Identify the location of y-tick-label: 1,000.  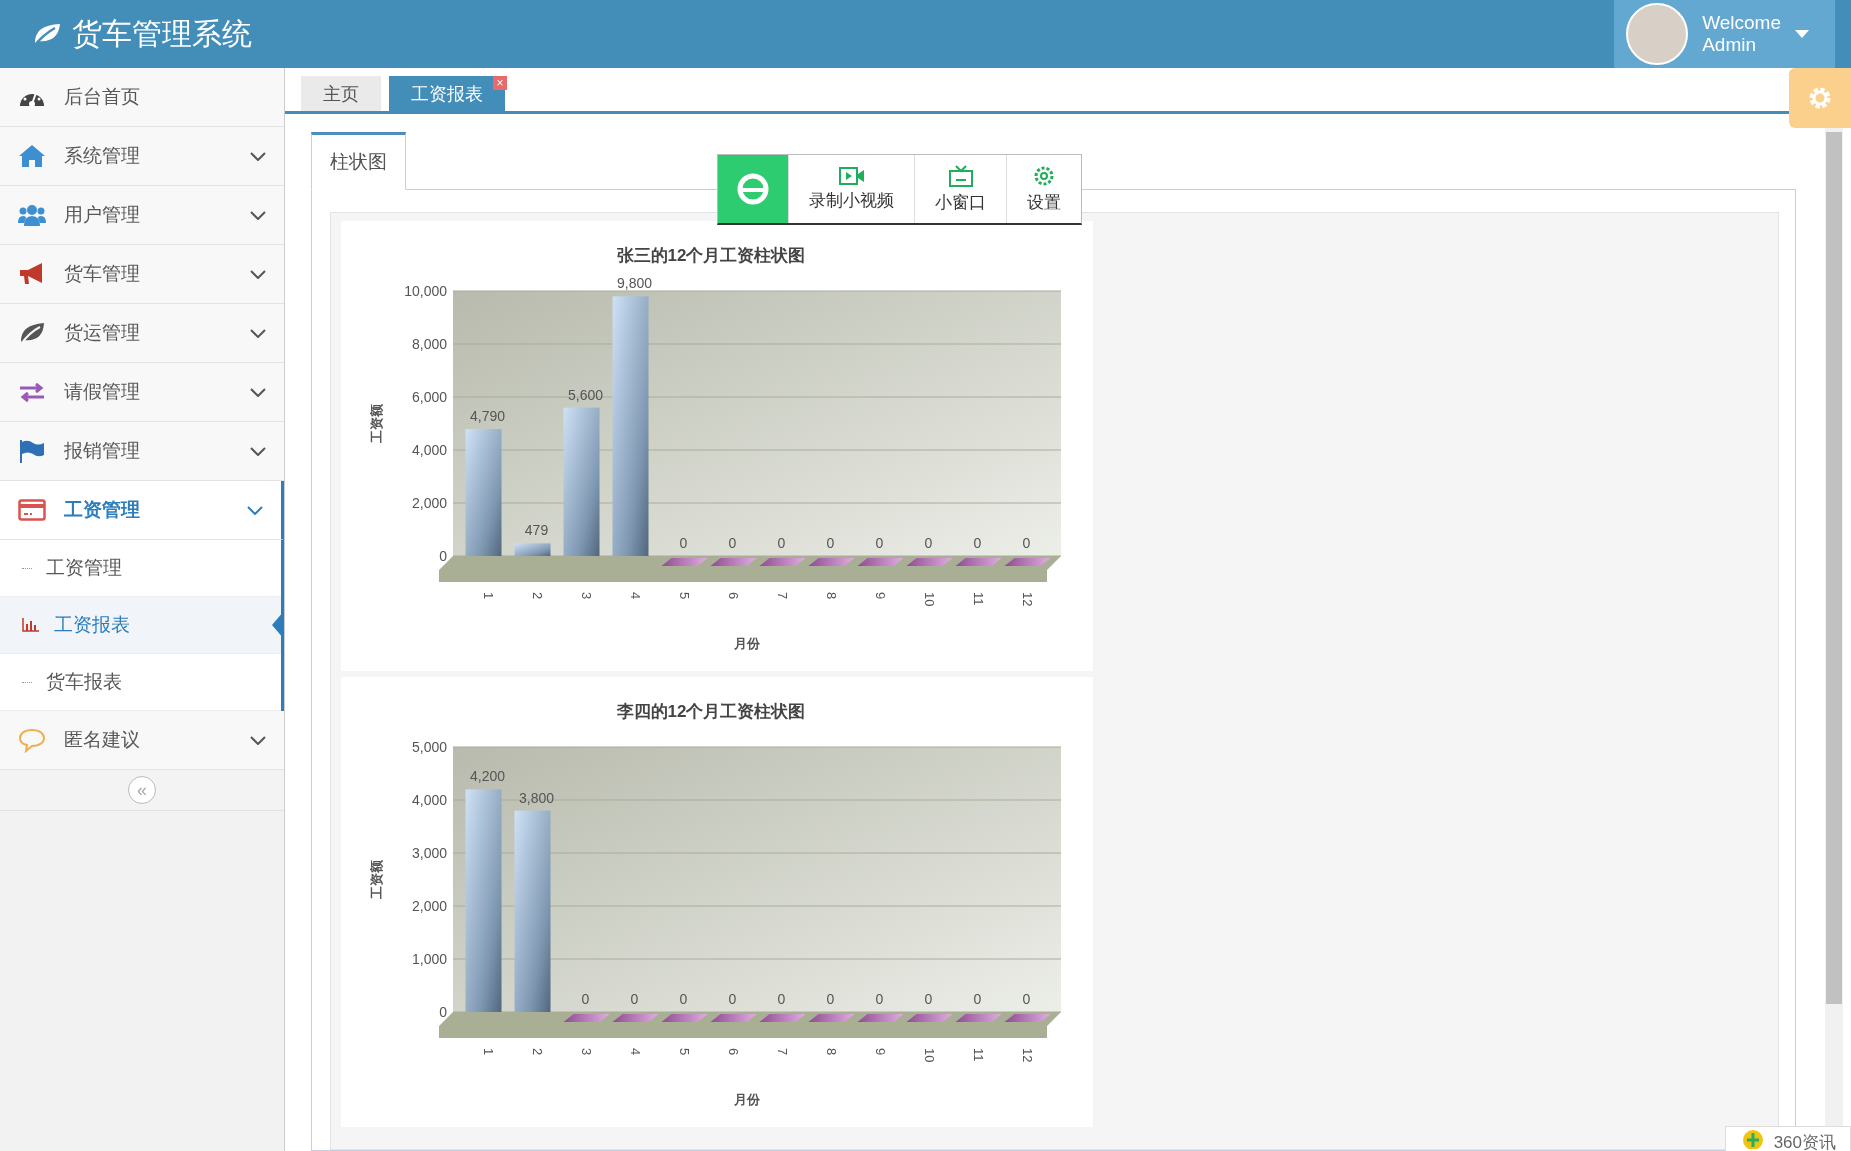
(429, 959).